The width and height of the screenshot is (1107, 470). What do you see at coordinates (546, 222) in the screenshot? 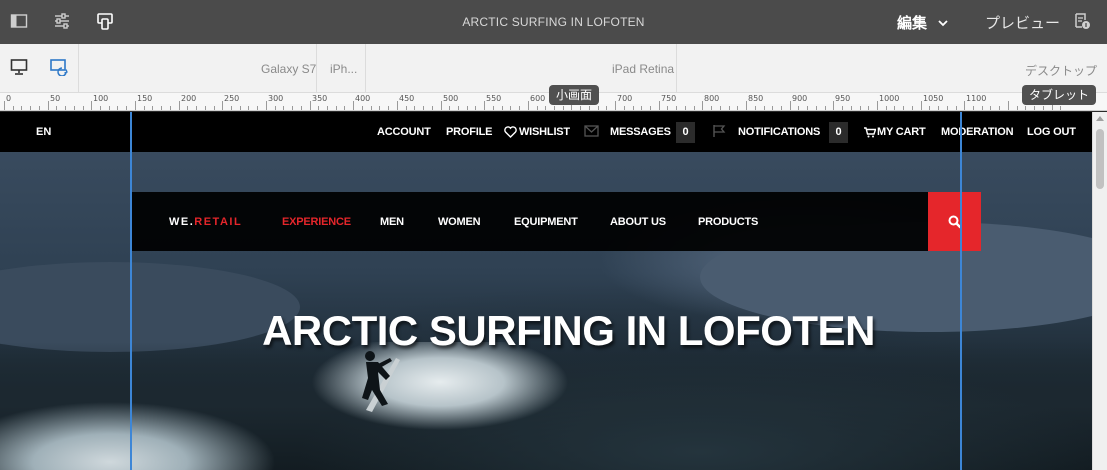
I see `nav-equipment: EQUIPMENT` at bounding box center [546, 222].